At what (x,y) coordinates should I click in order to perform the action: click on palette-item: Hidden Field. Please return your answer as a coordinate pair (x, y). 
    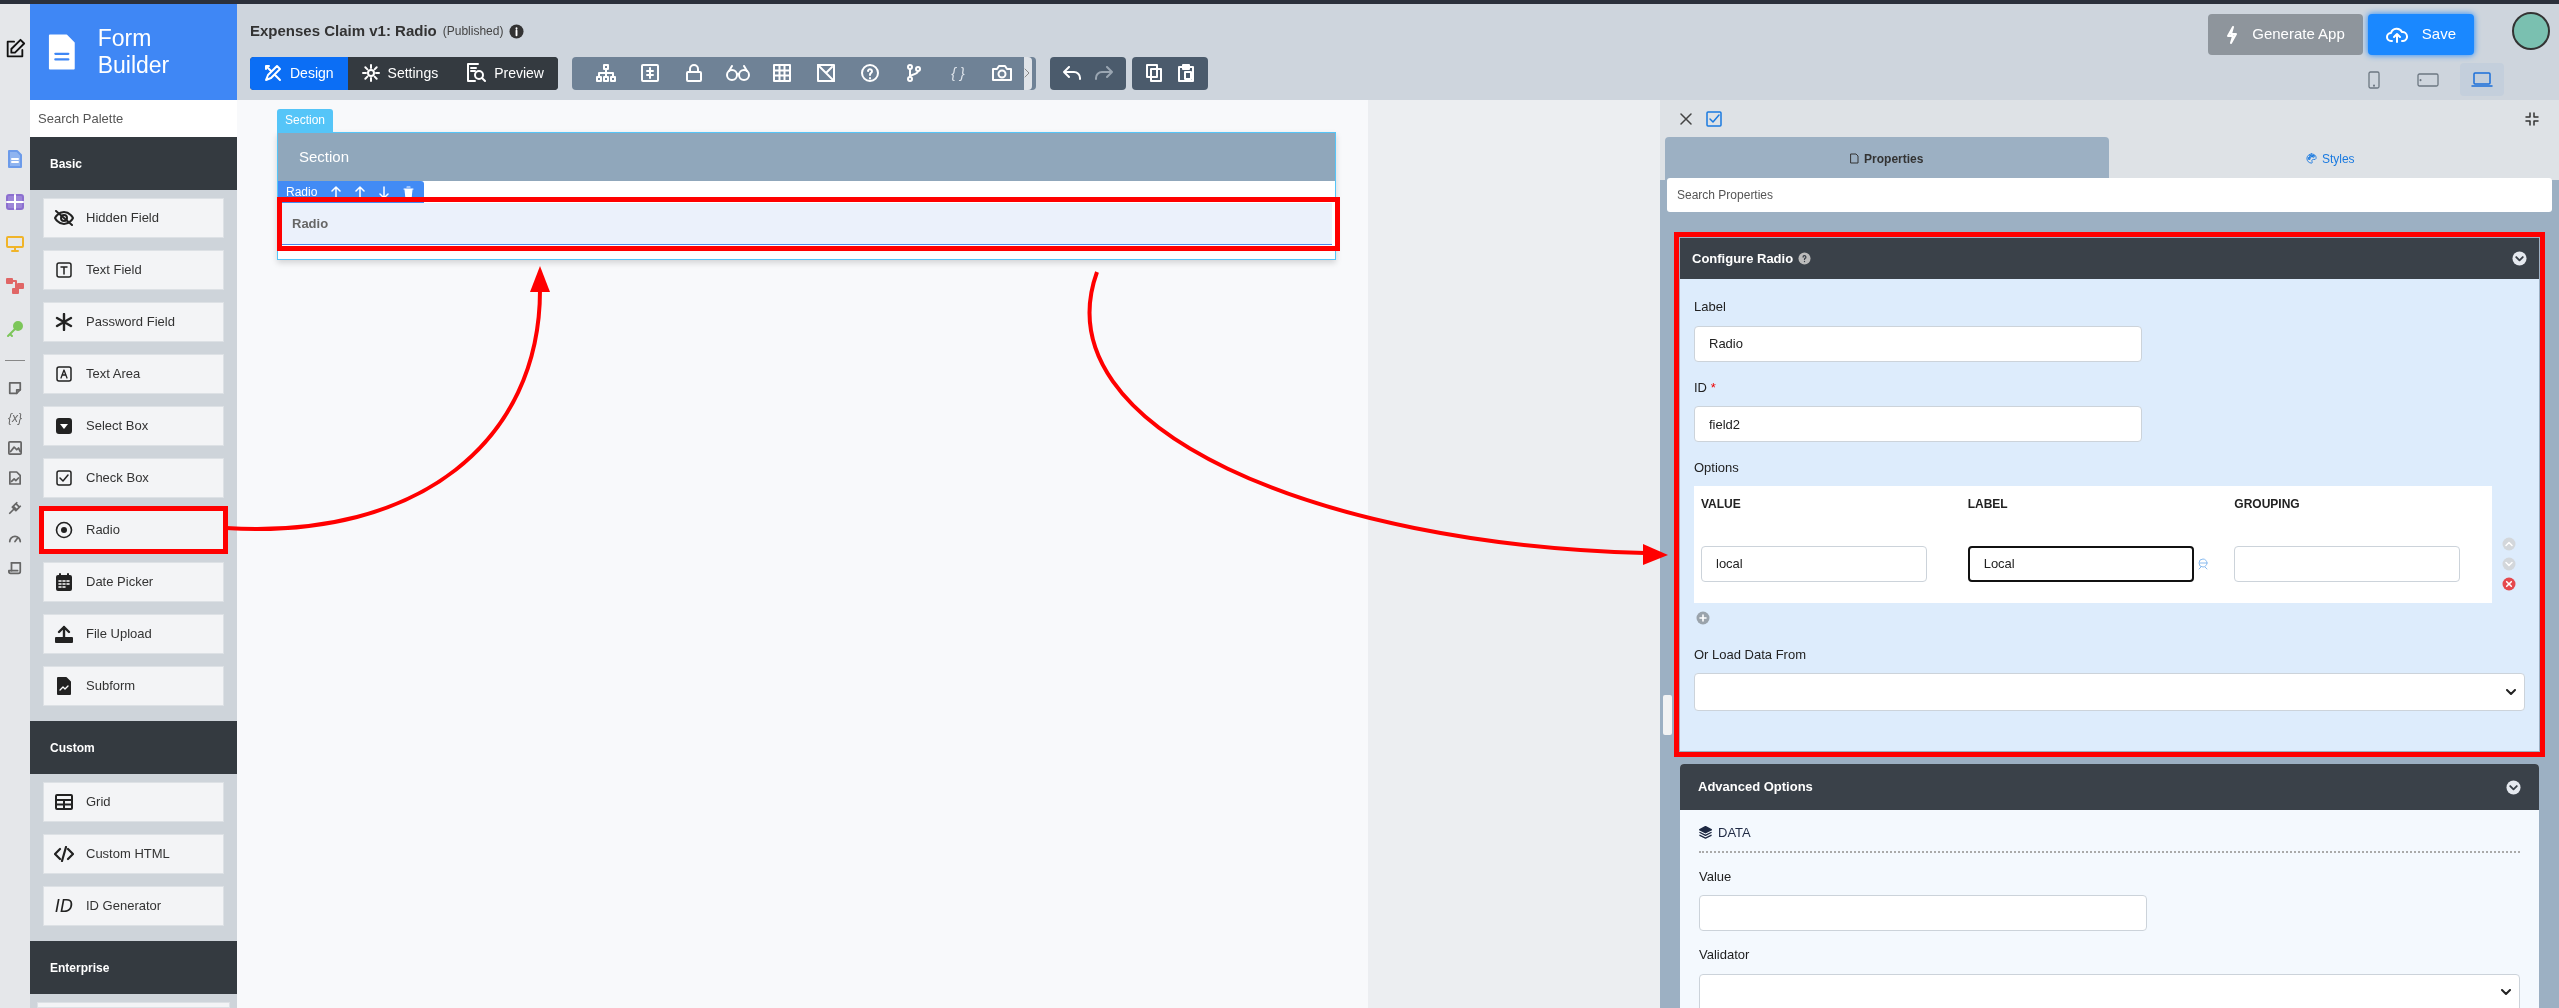
    Looking at the image, I should click on (133, 218).